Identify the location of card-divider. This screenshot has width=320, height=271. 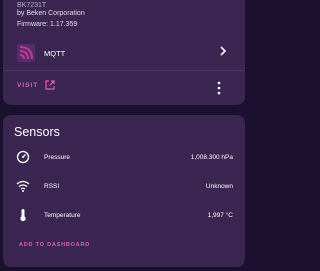
(124, 70).